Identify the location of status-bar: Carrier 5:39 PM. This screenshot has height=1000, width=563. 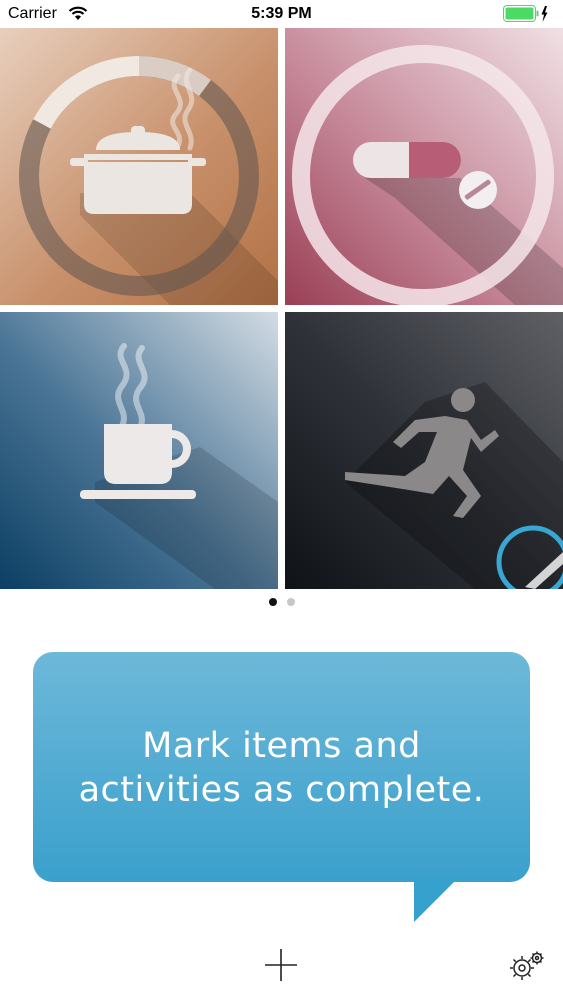
(281, 14).